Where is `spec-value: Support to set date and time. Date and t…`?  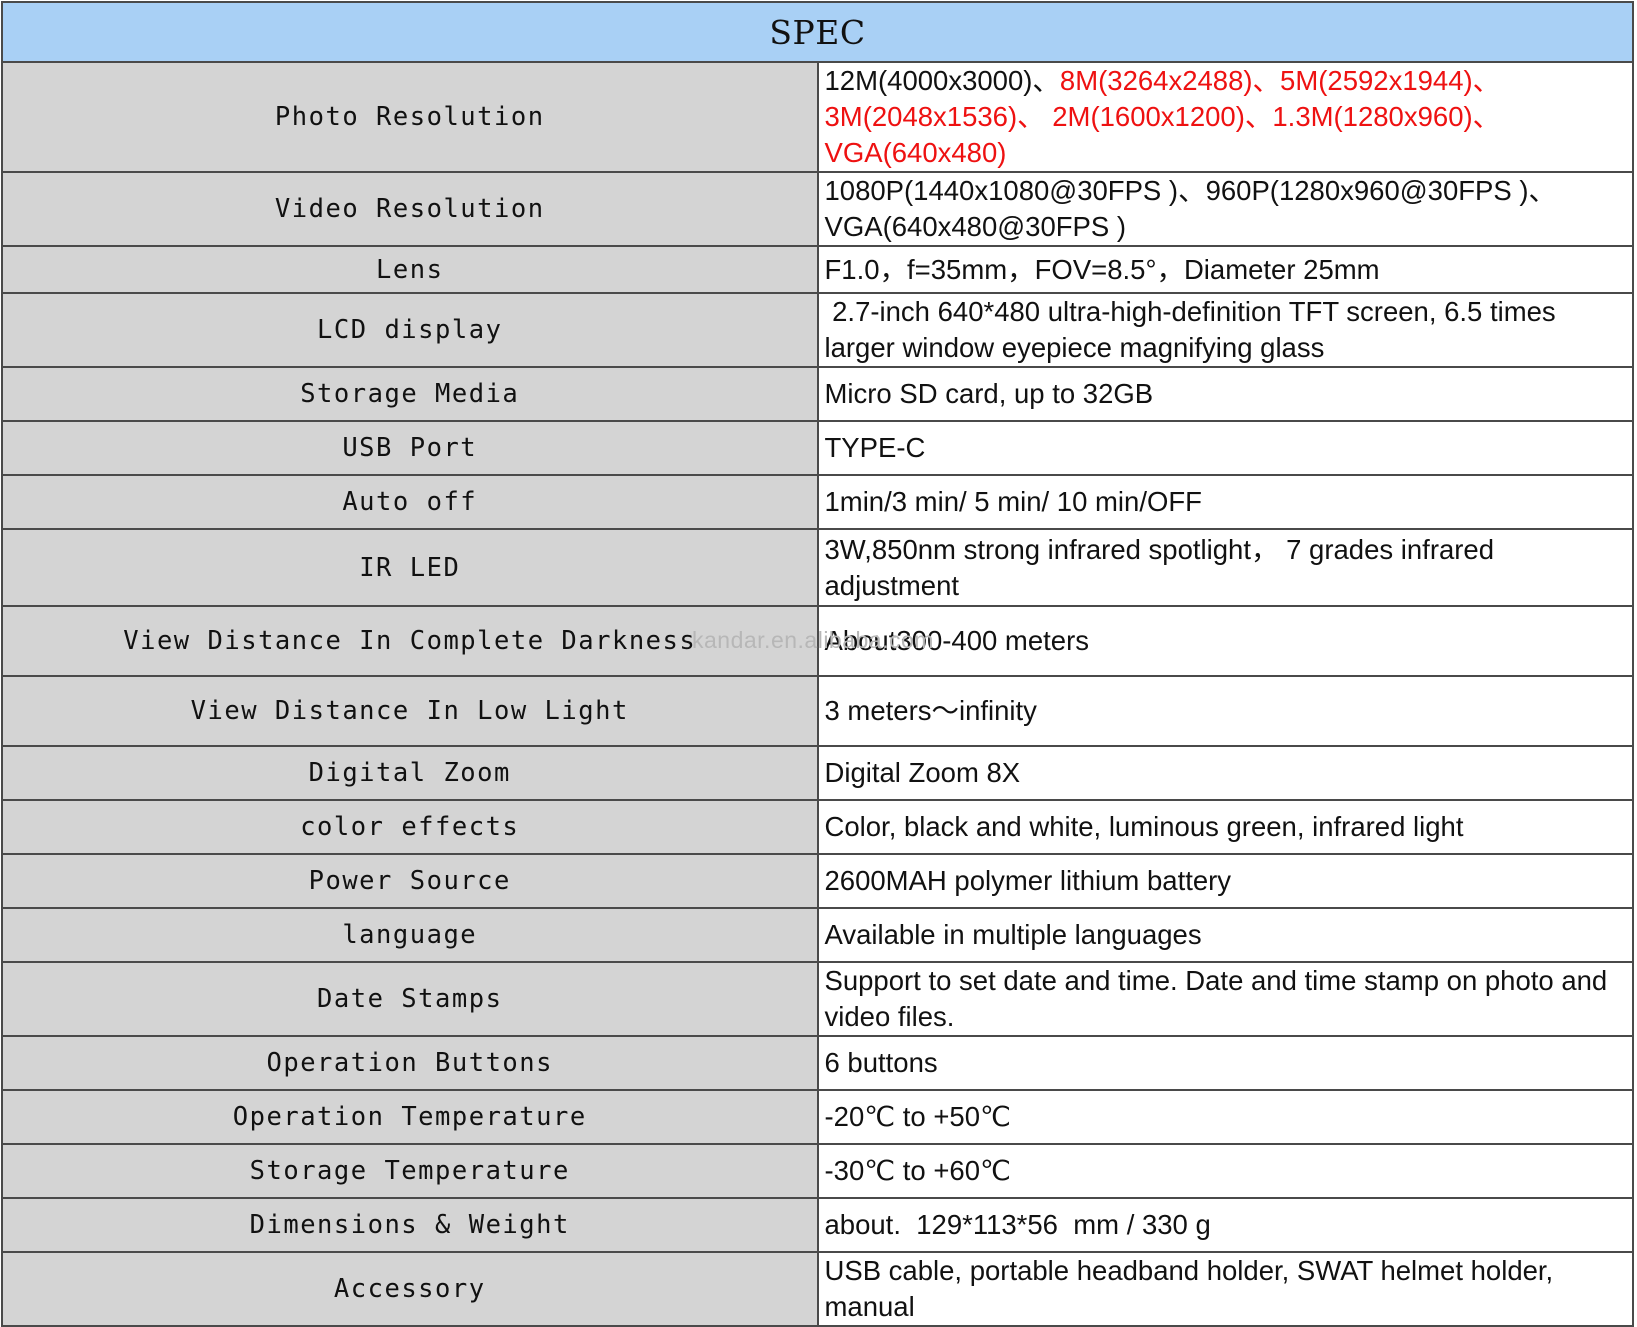
spec-value: Support to set date and time. Date and t… is located at coordinates (1225, 999).